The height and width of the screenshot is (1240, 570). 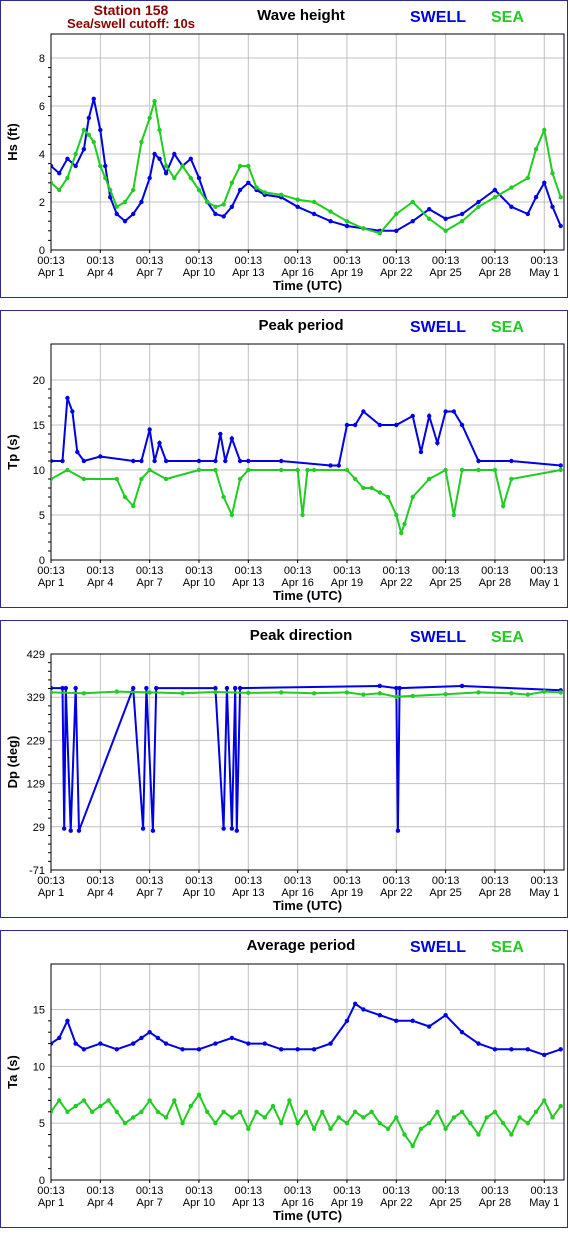 What do you see at coordinates (307, 285) in the screenshot?
I see `x-axis-label: Time (UTC)` at bounding box center [307, 285].